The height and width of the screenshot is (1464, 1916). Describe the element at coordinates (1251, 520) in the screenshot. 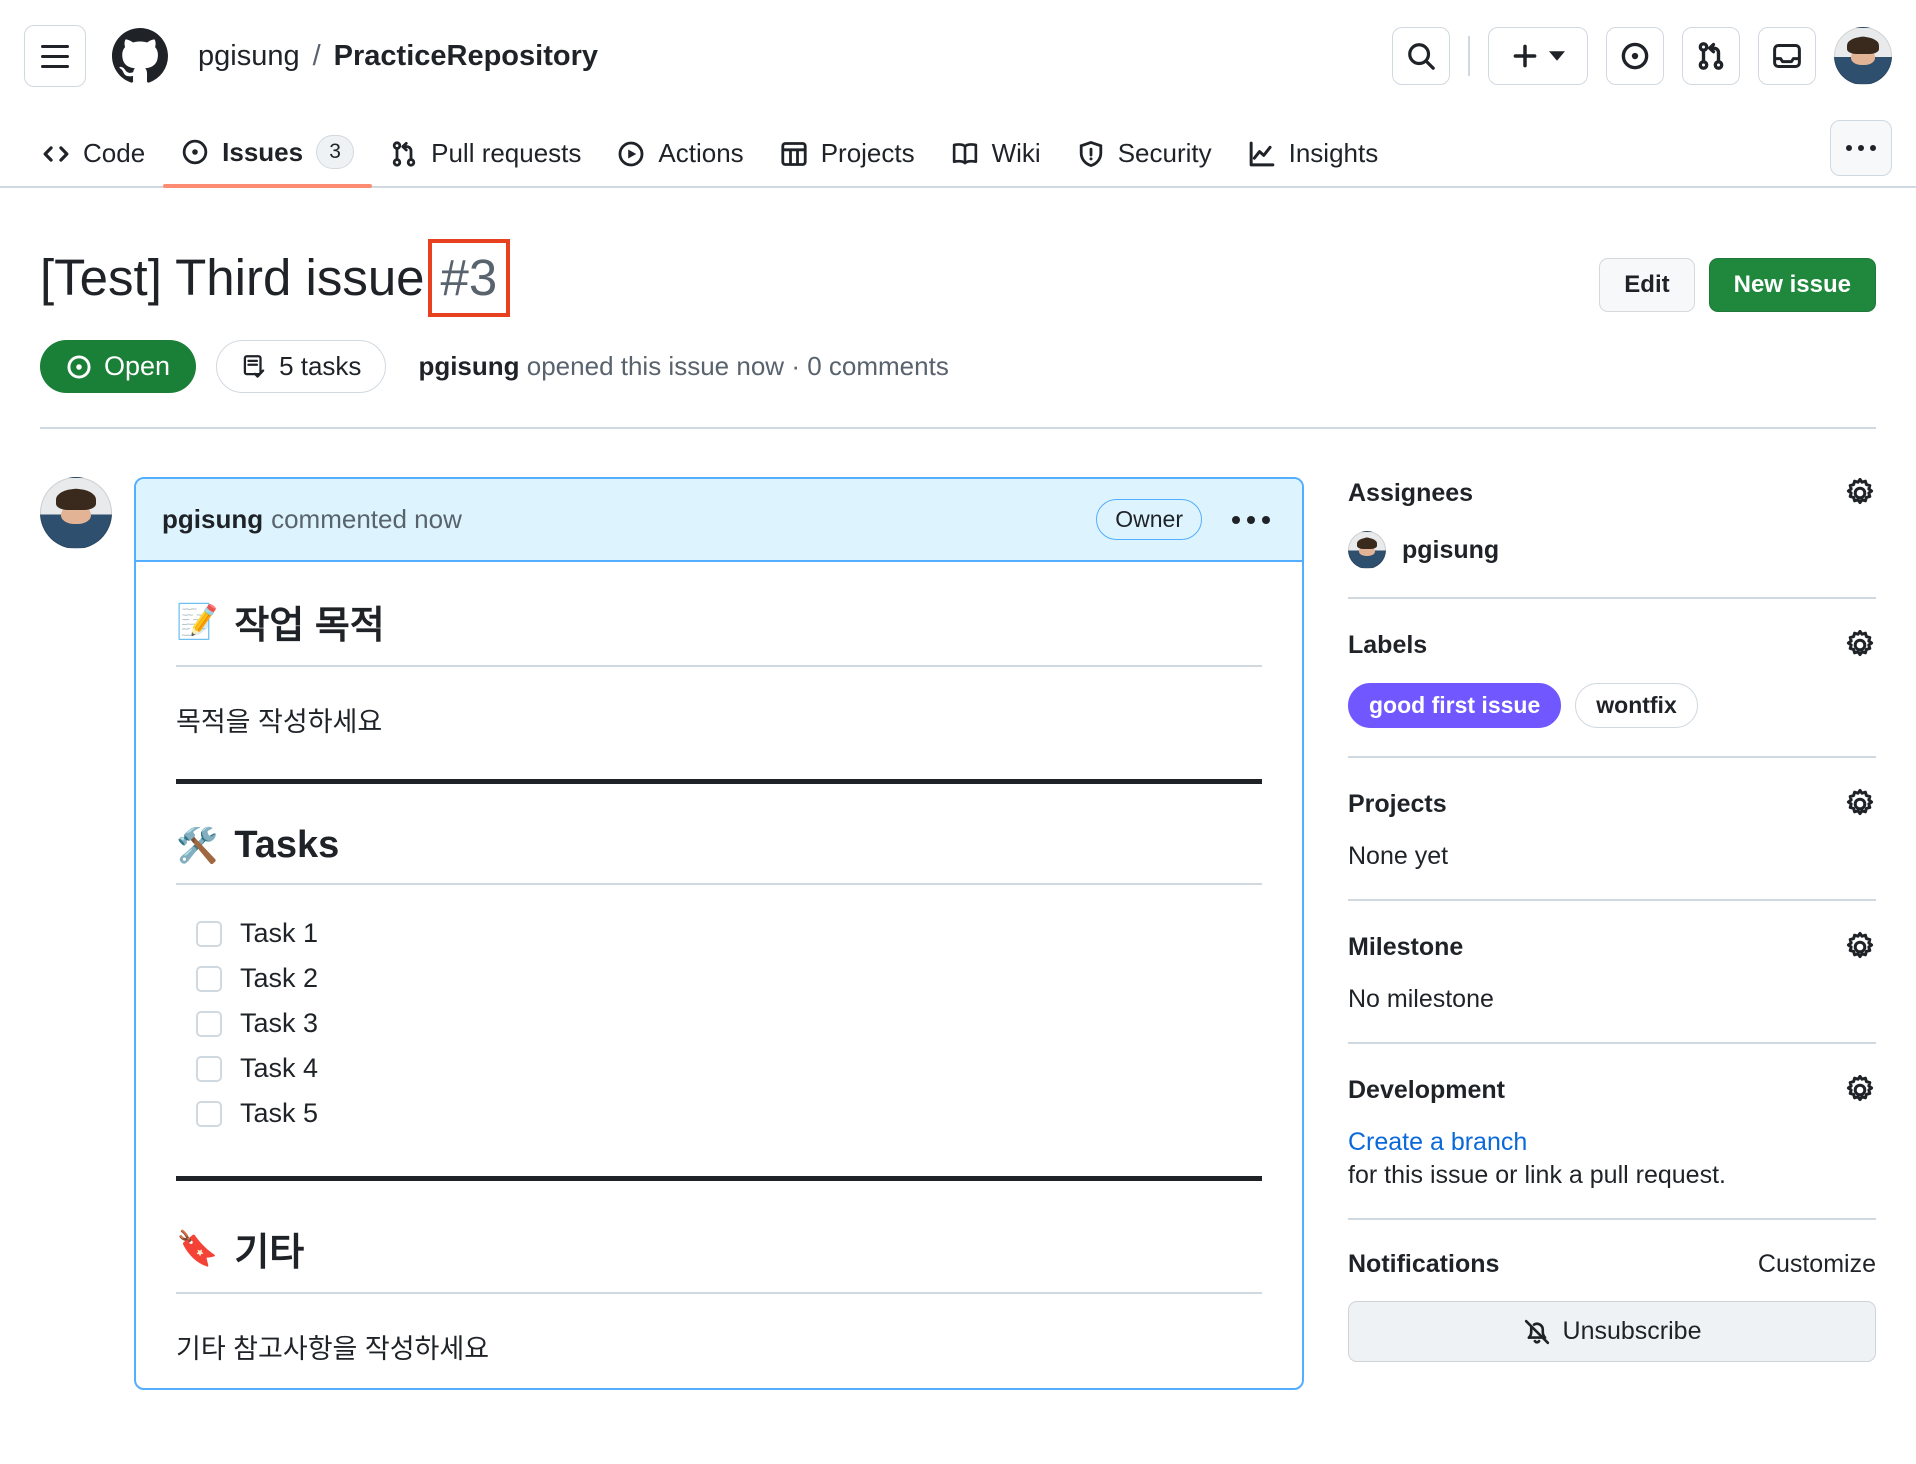

I see `comment-options-icon` at that location.